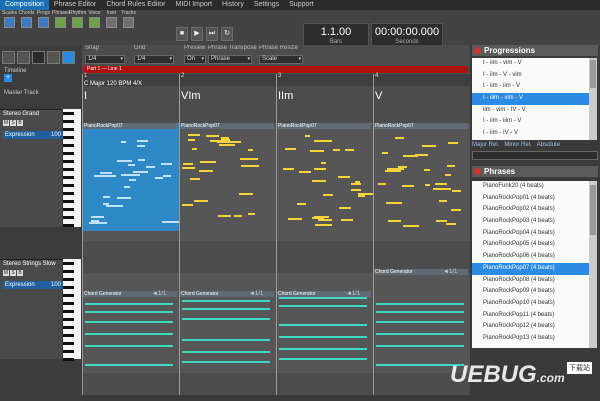 The width and height of the screenshot is (600, 401). Describe the element at coordinates (530, 234) in the screenshot. I see `phrase-item: PianoRockPop04 (4 beats)` at that location.